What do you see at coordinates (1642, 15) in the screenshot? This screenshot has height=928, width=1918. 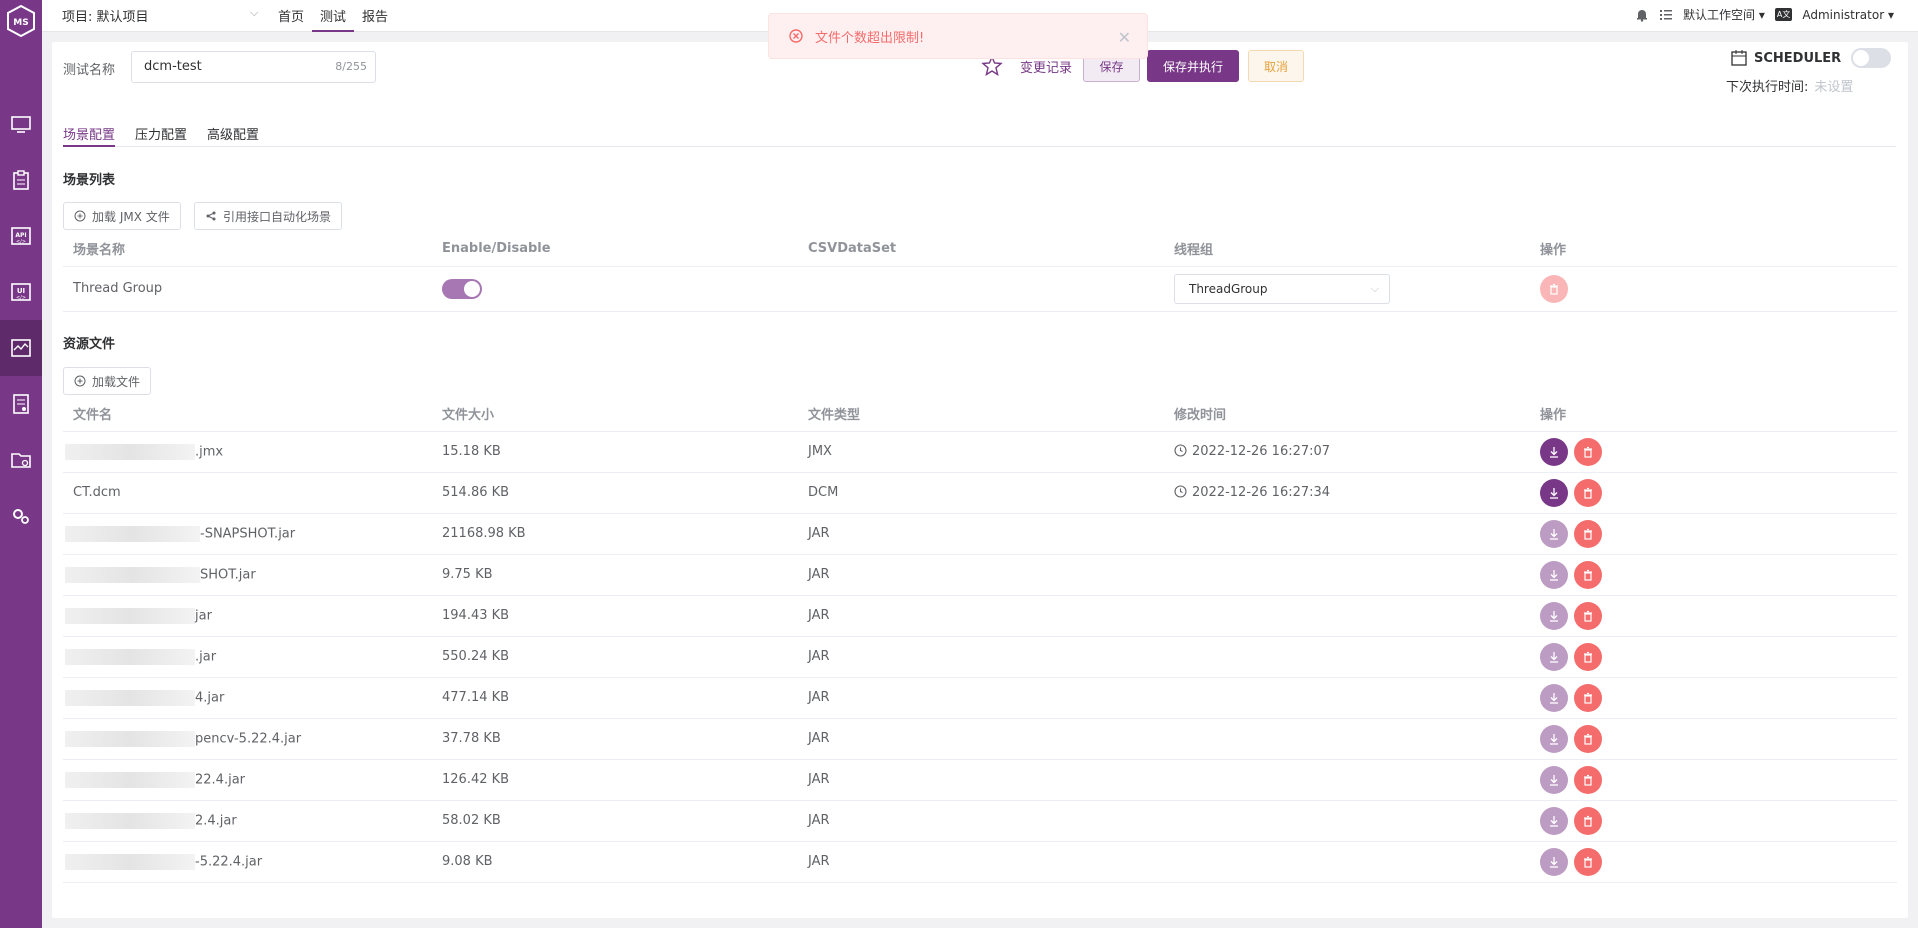 I see `bell-icon` at bounding box center [1642, 15].